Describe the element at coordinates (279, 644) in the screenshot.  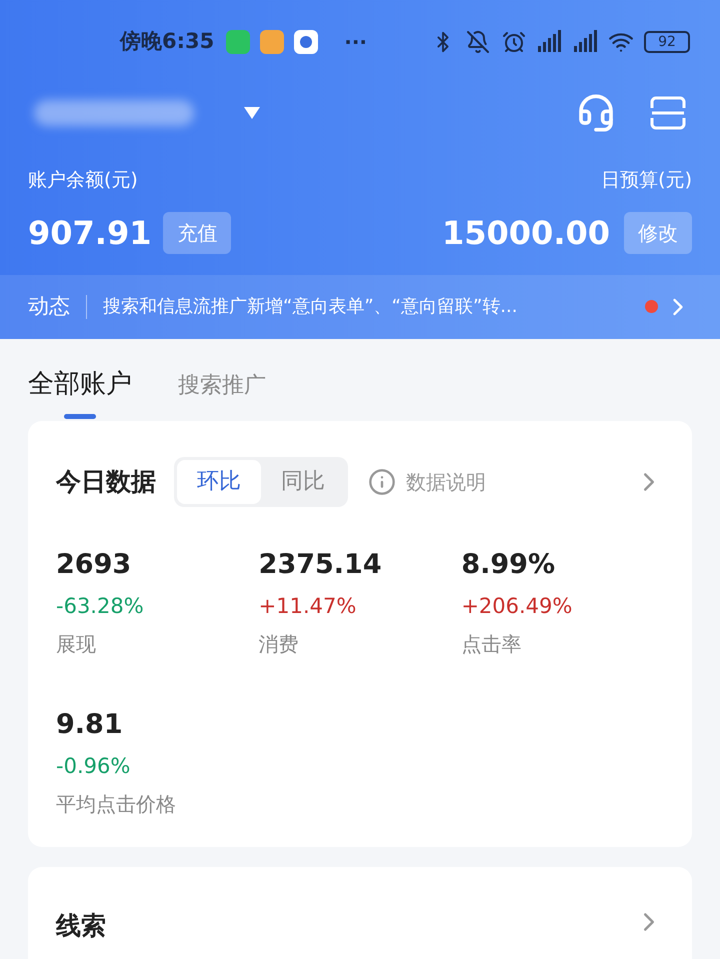
I see `metric-label: 消费` at that location.